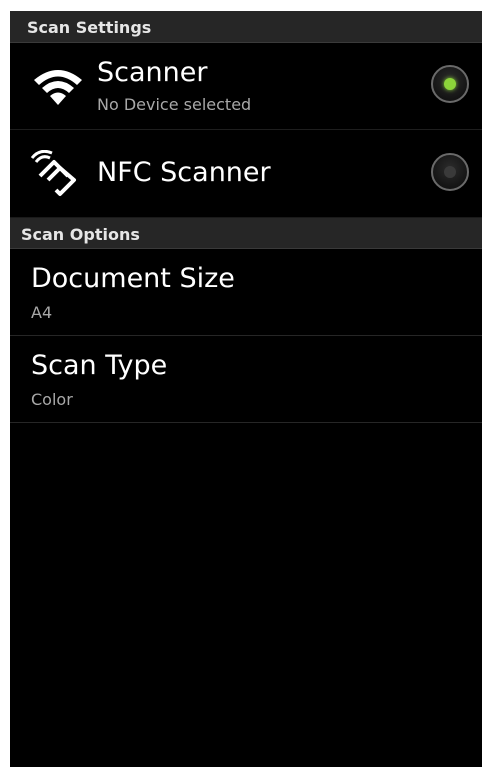  I want to click on scanner-radio-button, so click(450, 84).